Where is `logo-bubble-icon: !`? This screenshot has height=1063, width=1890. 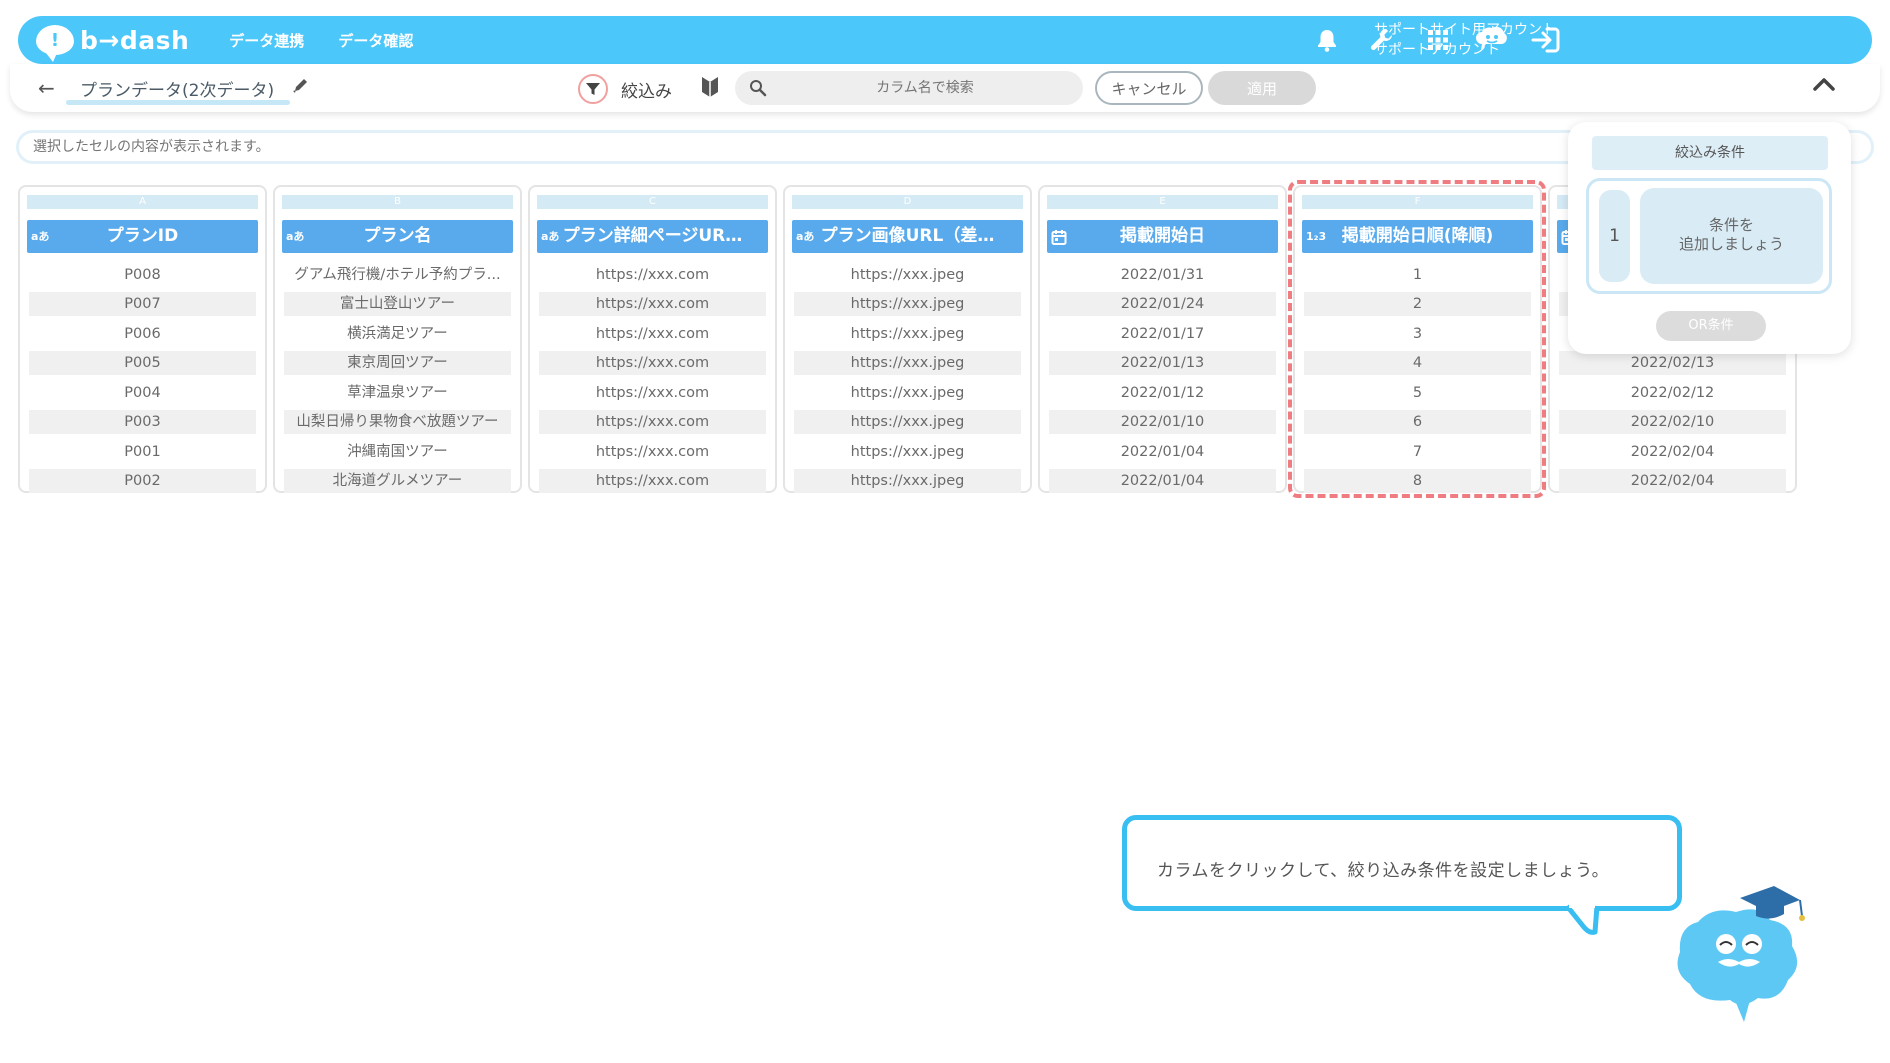 logo-bubble-icon: ! is located at coordinates (55, 43).